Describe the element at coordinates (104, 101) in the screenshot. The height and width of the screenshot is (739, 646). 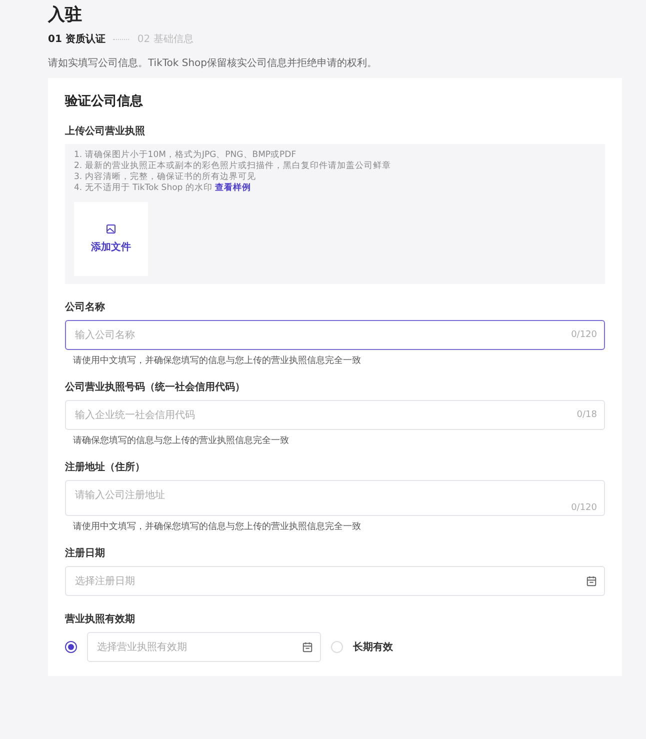
I see `card-title: 验证公司信息` at that location.